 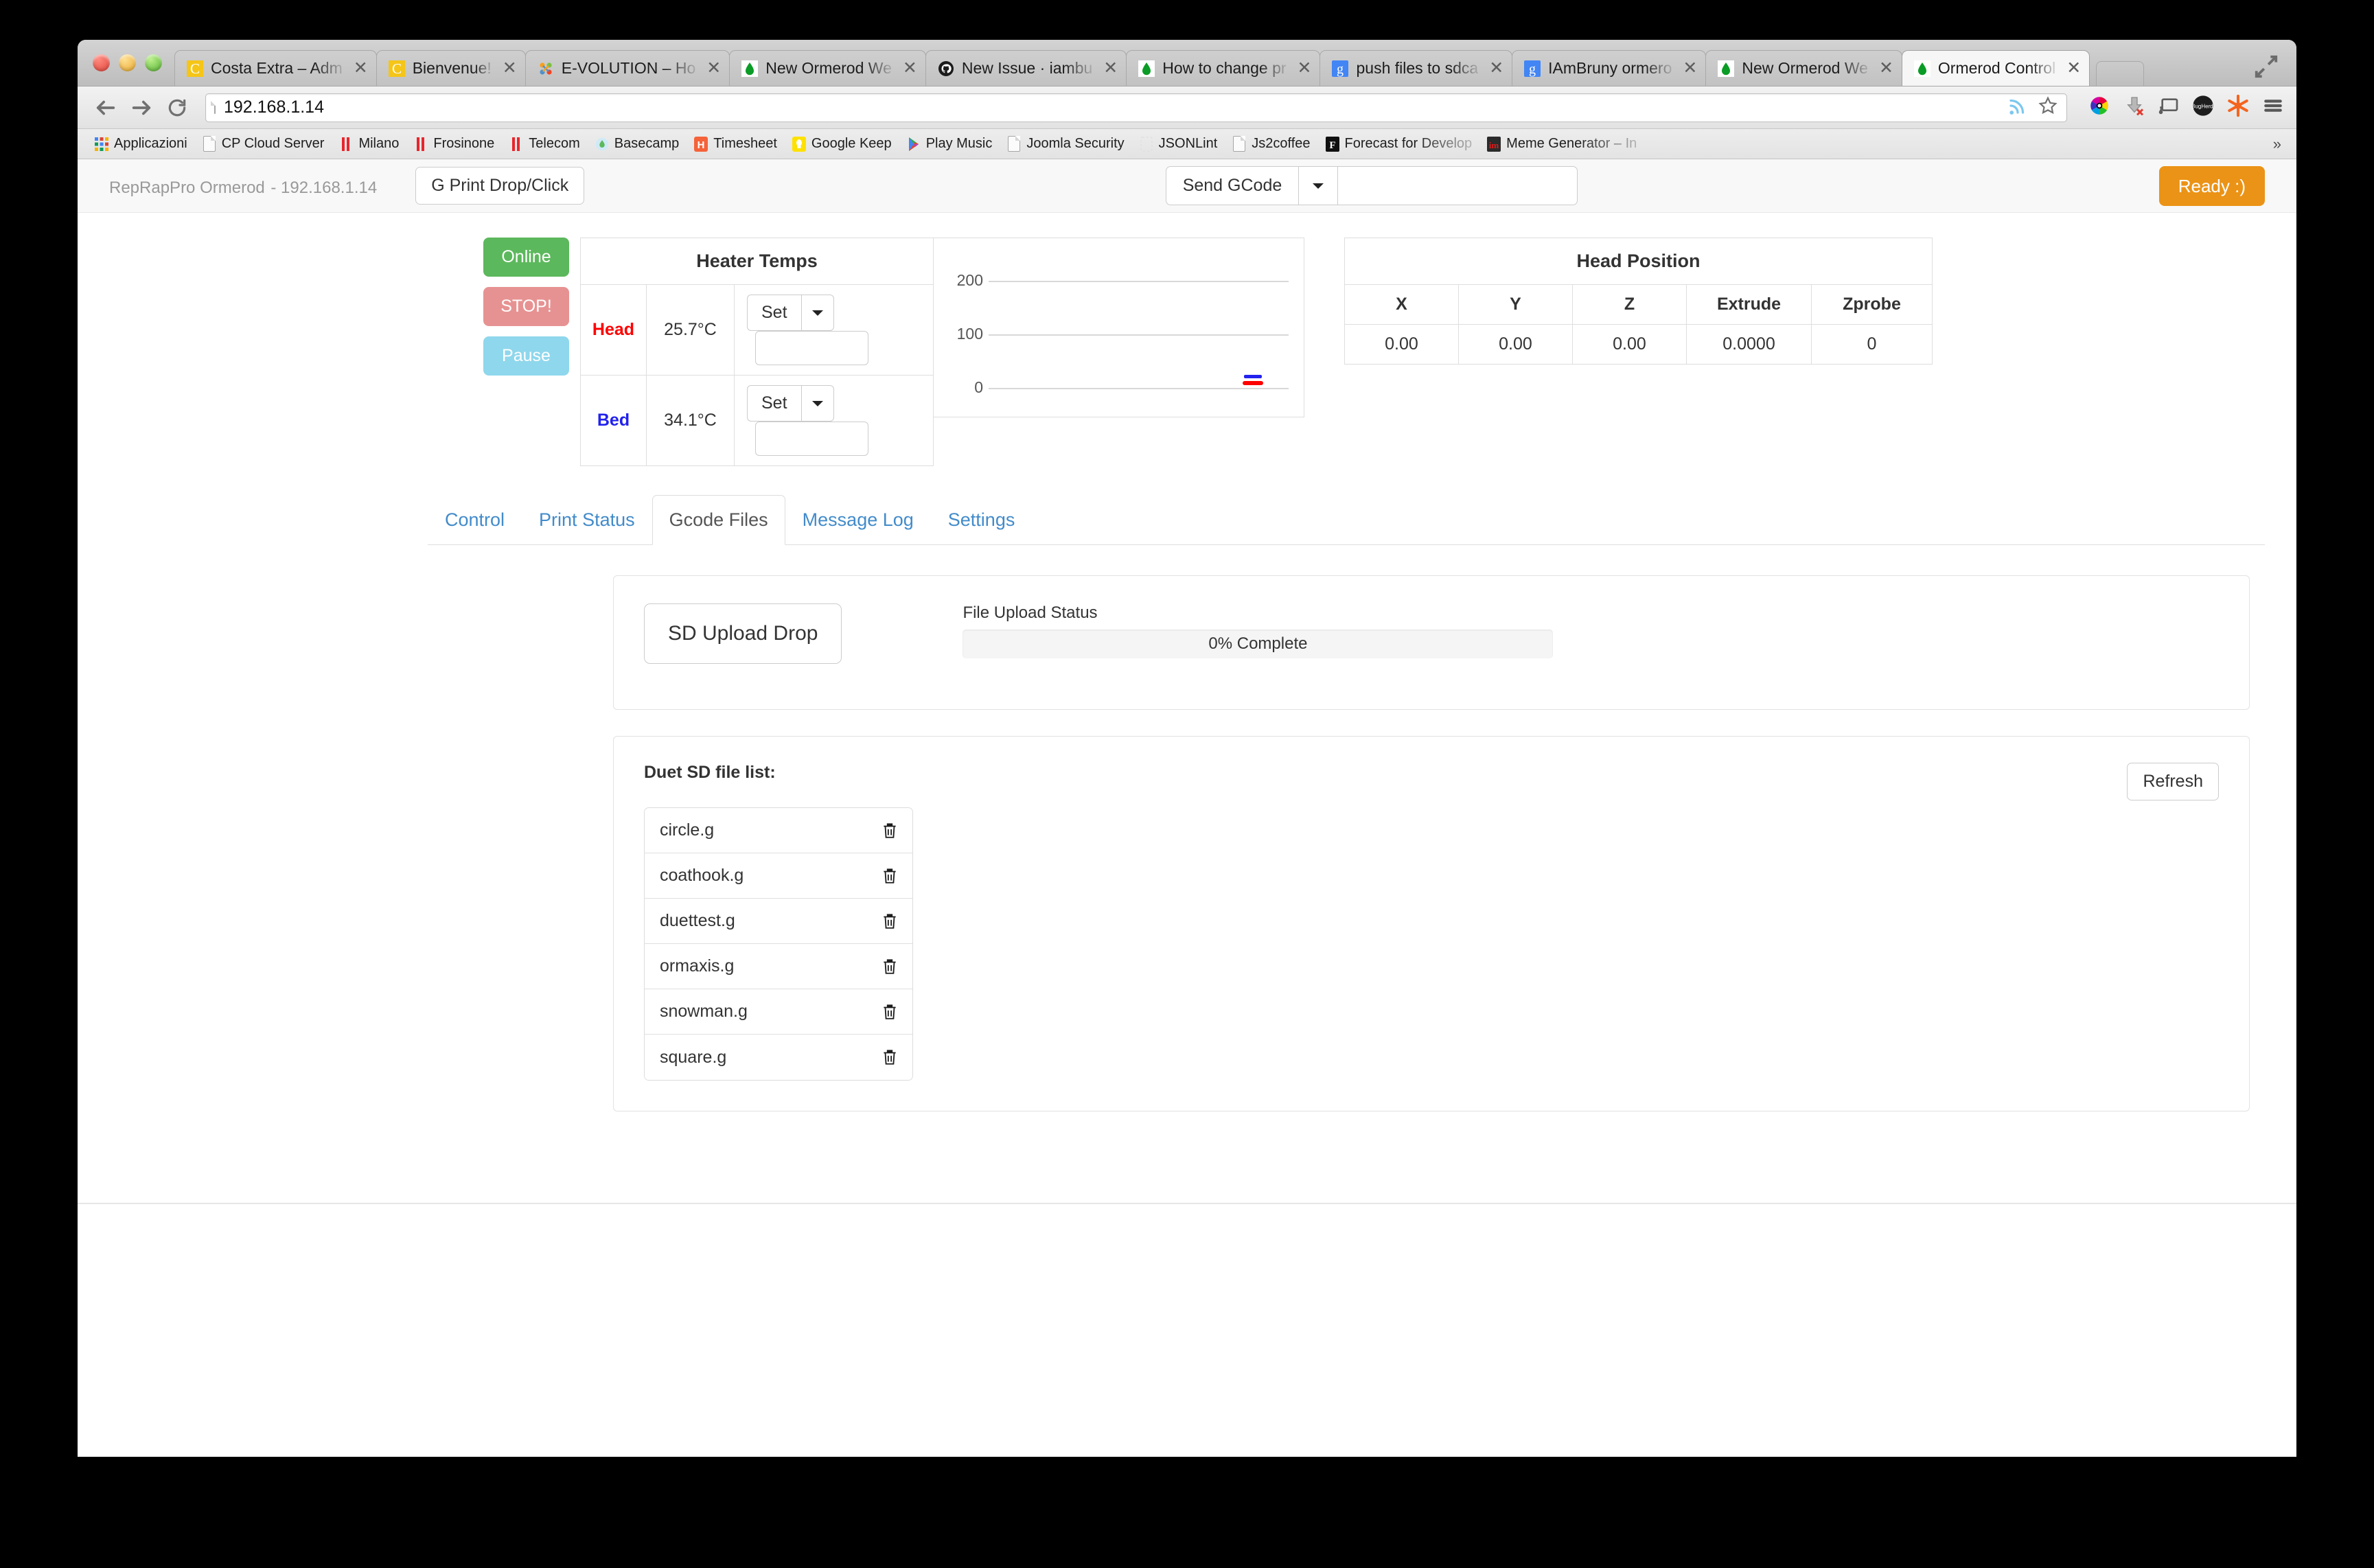 What do you see at coordinates (978, 387) in the screenshot?
I see `chart-ytick: 0` at bounding box center [978, 387].